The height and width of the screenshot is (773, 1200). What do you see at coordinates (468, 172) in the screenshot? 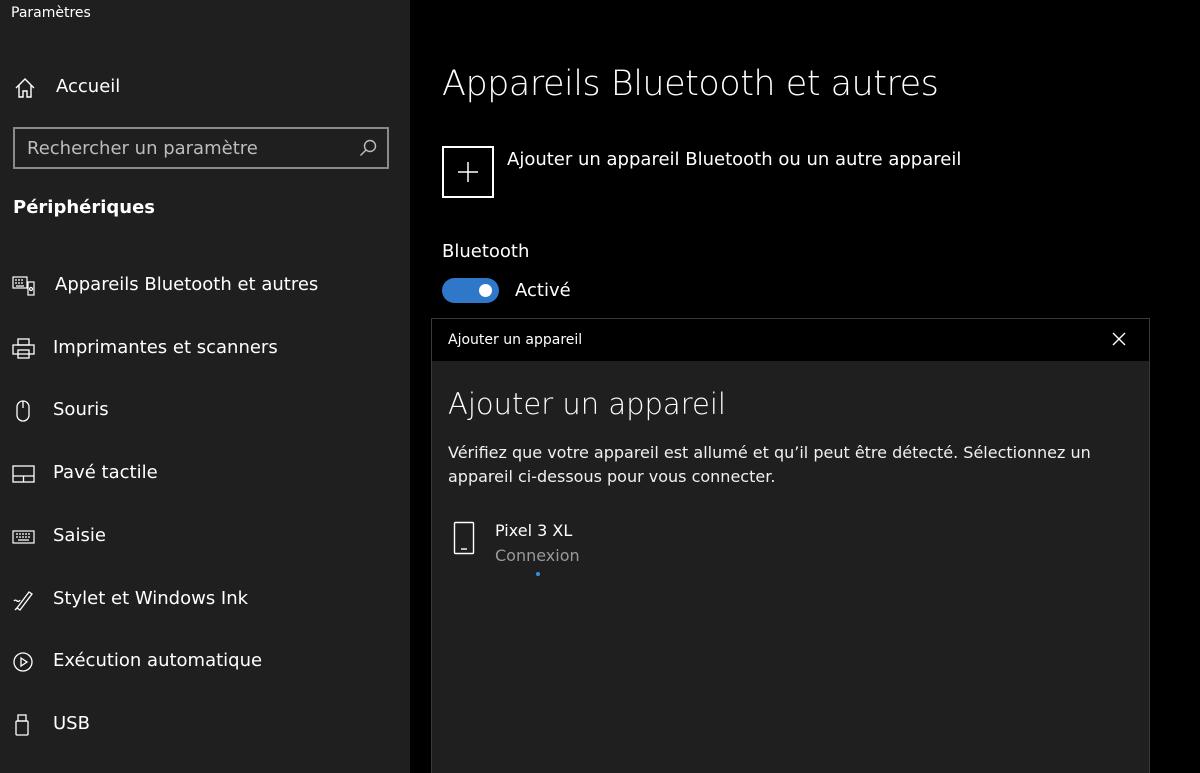
I see `add-icon` at bounding box center [468, 172].